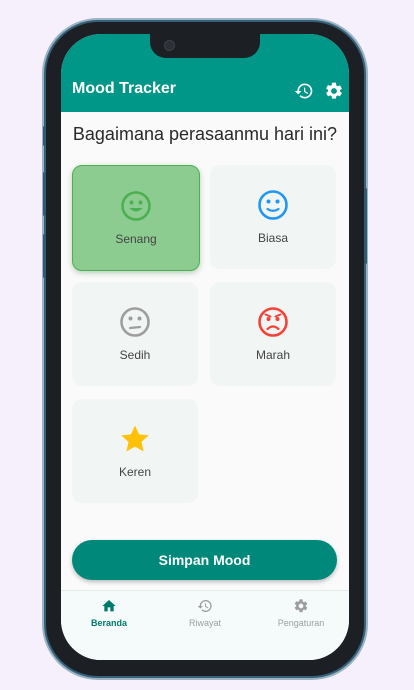 The width and height of the screenshot is (414, 690). I want to click on app-title: Mood Tracker, so click(124, 88).